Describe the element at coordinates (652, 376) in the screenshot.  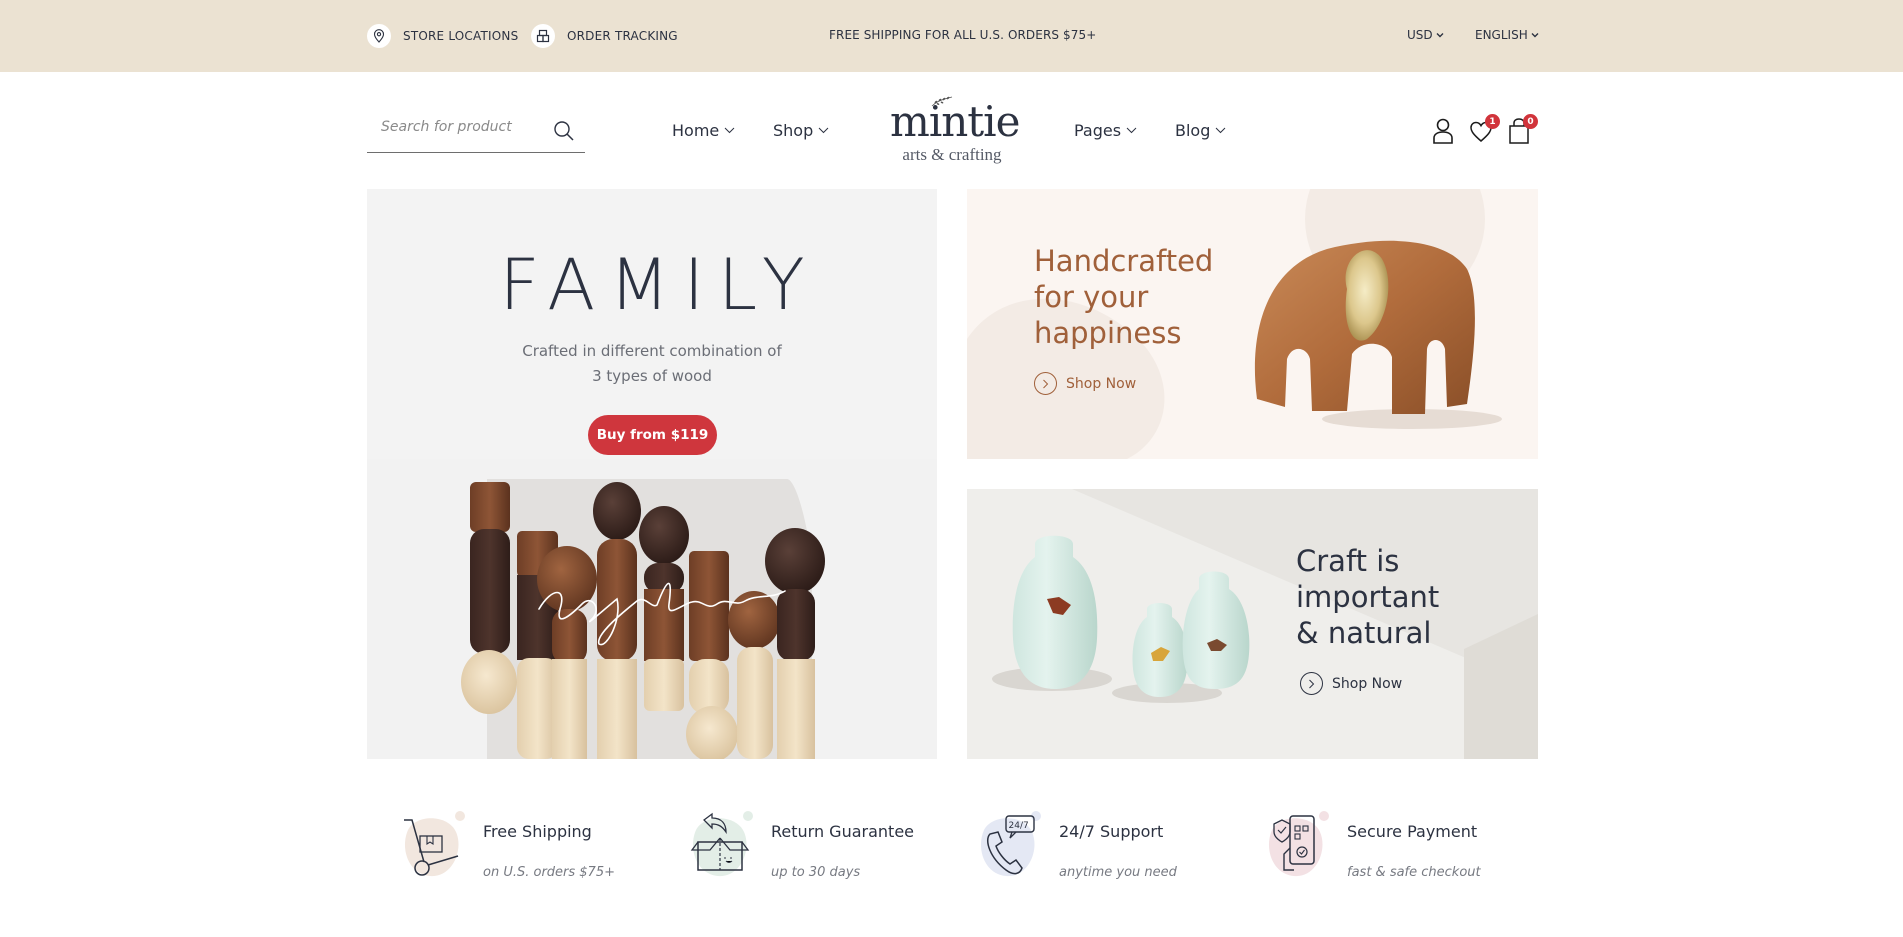
I see `hero-subtitle-line: 3 types of wood` at that location.